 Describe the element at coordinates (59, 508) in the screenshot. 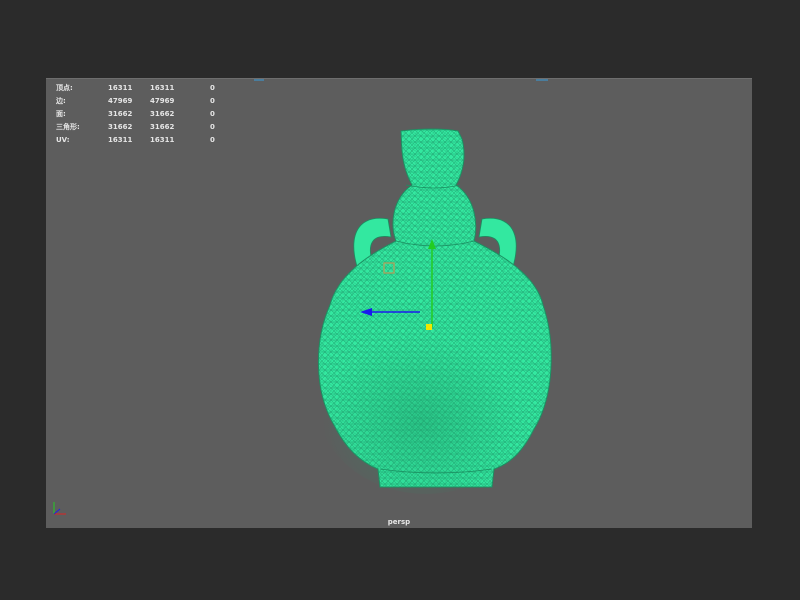

I see `world-axis-indicator` at that location.